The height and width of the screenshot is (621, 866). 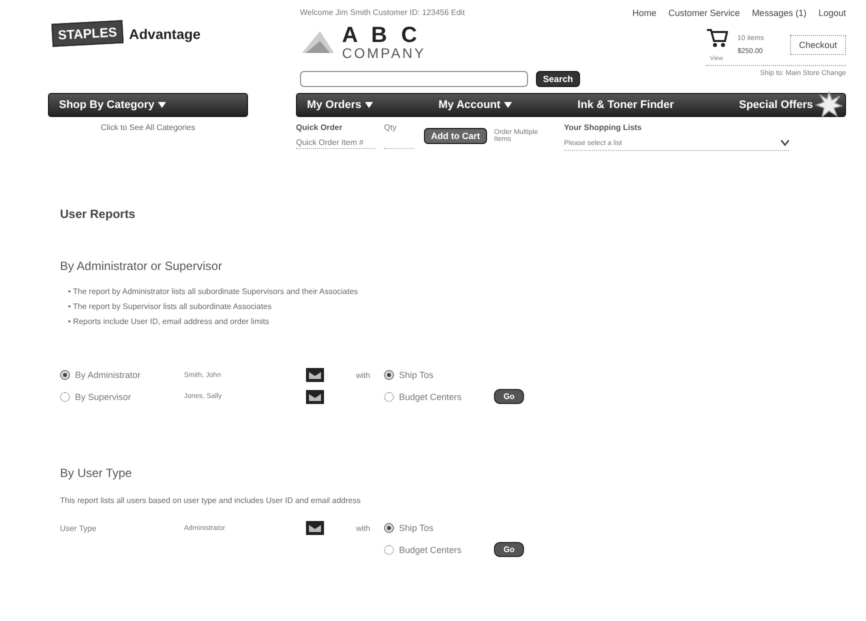 What do you see at coordinates (336, 142) in the screenshot?
I see `item-number-field: Quick Order Item #` at bounding box center [336, 142].